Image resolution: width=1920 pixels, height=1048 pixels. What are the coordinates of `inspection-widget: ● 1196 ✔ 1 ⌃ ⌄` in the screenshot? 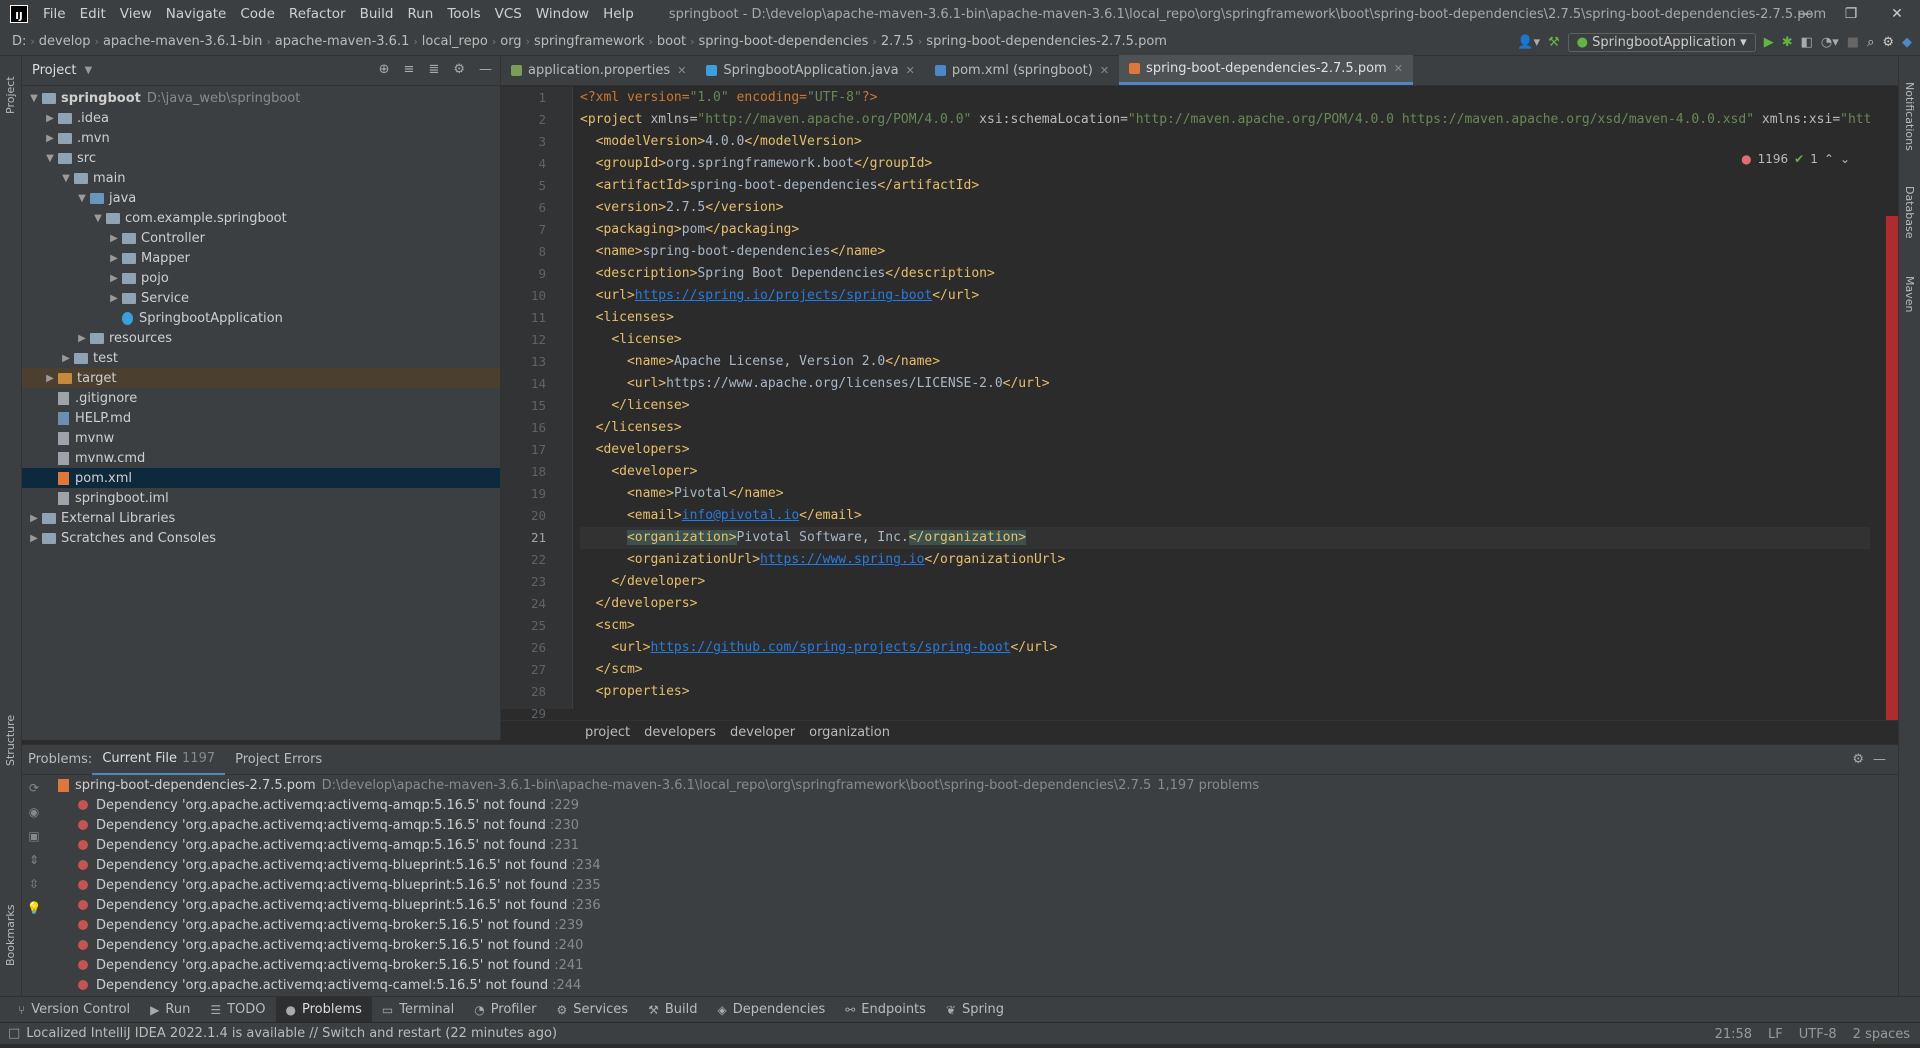 It's located at (1795, 159).